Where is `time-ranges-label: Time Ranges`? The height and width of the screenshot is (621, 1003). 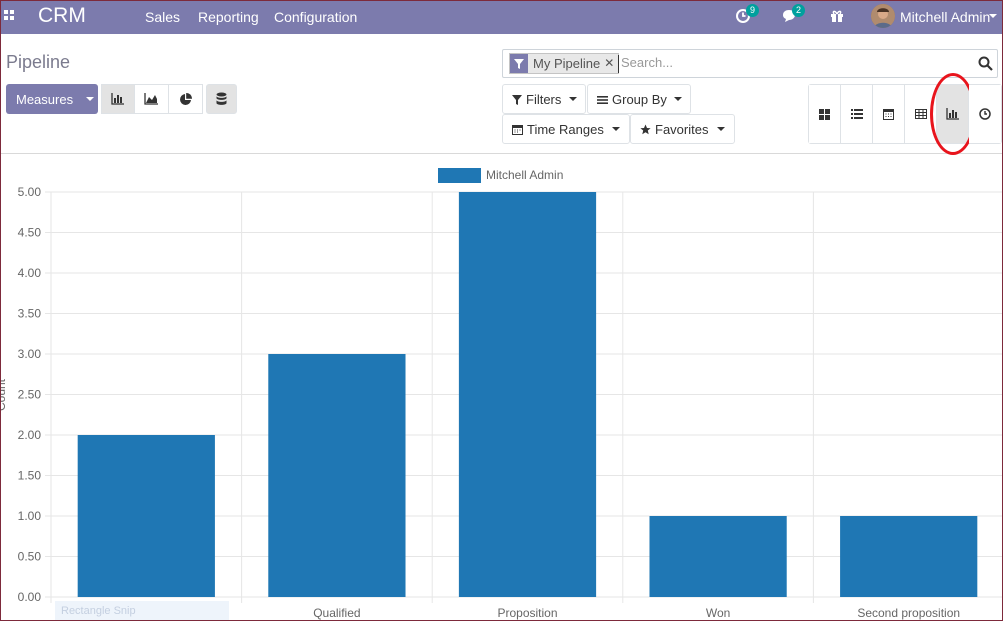
time-ranges-label: Time Ranges is located at coordinates (565, 129).